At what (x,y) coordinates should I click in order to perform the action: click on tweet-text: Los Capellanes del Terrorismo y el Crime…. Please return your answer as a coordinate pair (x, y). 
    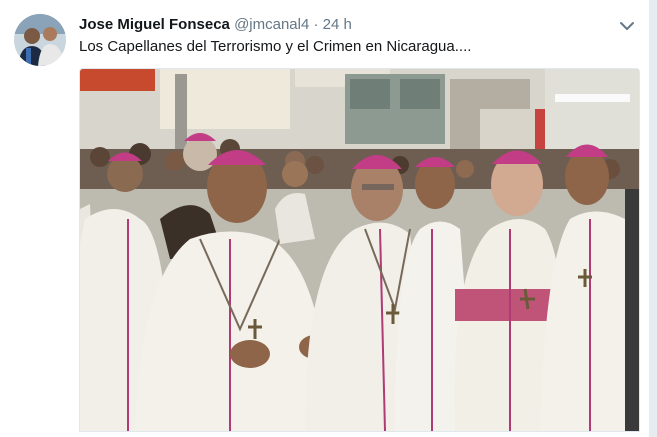
    Looking at the image, I should click on (275, 46).